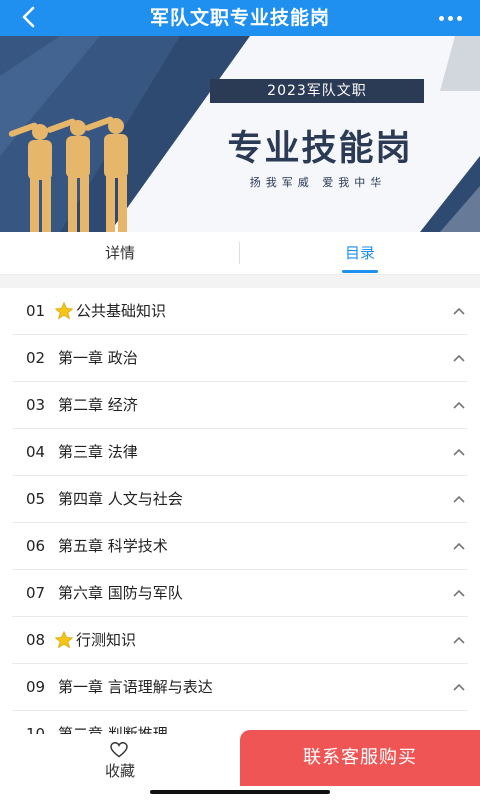 The image size is (480, 800). What do you see at coordinates (240, 640) in the screenshot?
I see `list-item: 08 行测知识` at bounding box center [240, 640].